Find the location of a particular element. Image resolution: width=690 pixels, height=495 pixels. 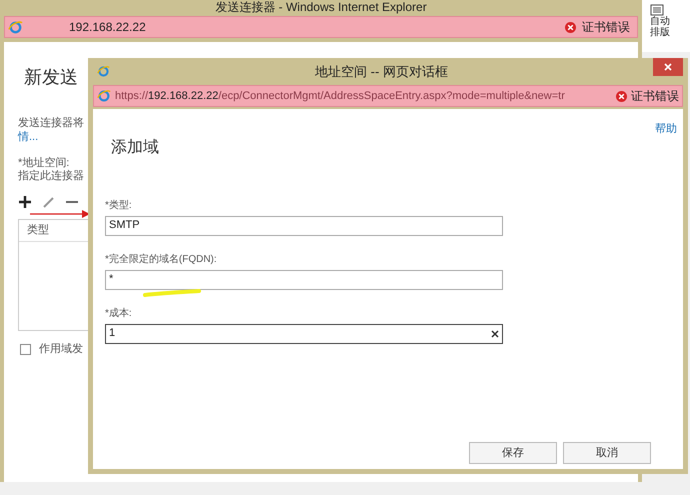

close-icon is located at coordinates (668, 67).